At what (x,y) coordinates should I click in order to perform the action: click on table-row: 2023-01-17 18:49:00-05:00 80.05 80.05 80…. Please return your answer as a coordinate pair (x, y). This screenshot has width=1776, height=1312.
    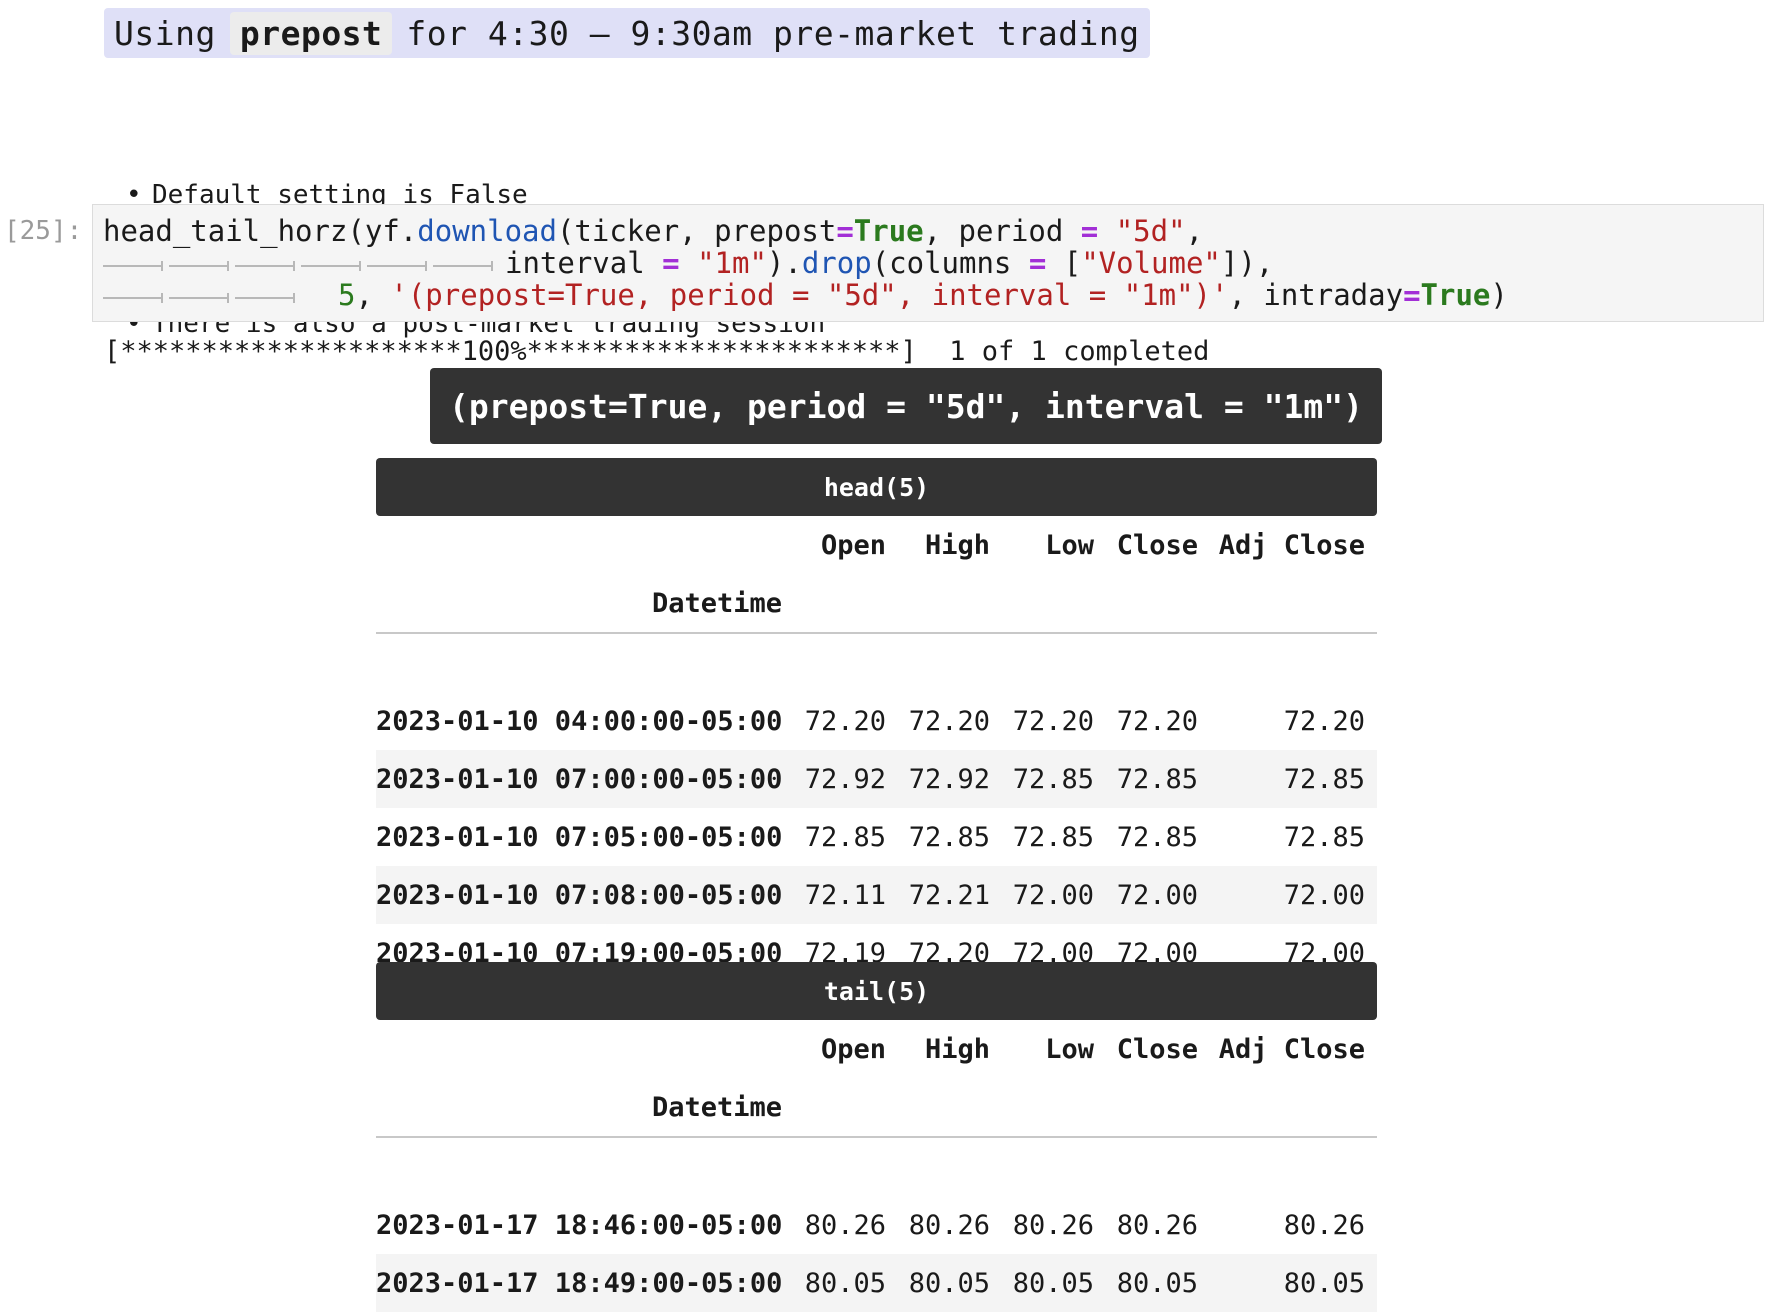
    Looking at the image, I should click on (876, 1283).